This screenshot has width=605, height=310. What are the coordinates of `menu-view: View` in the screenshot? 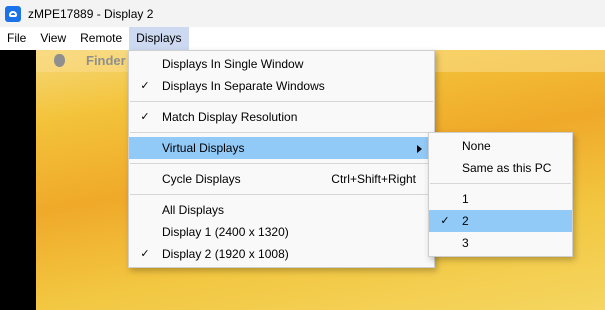 It's located at (53, 38).